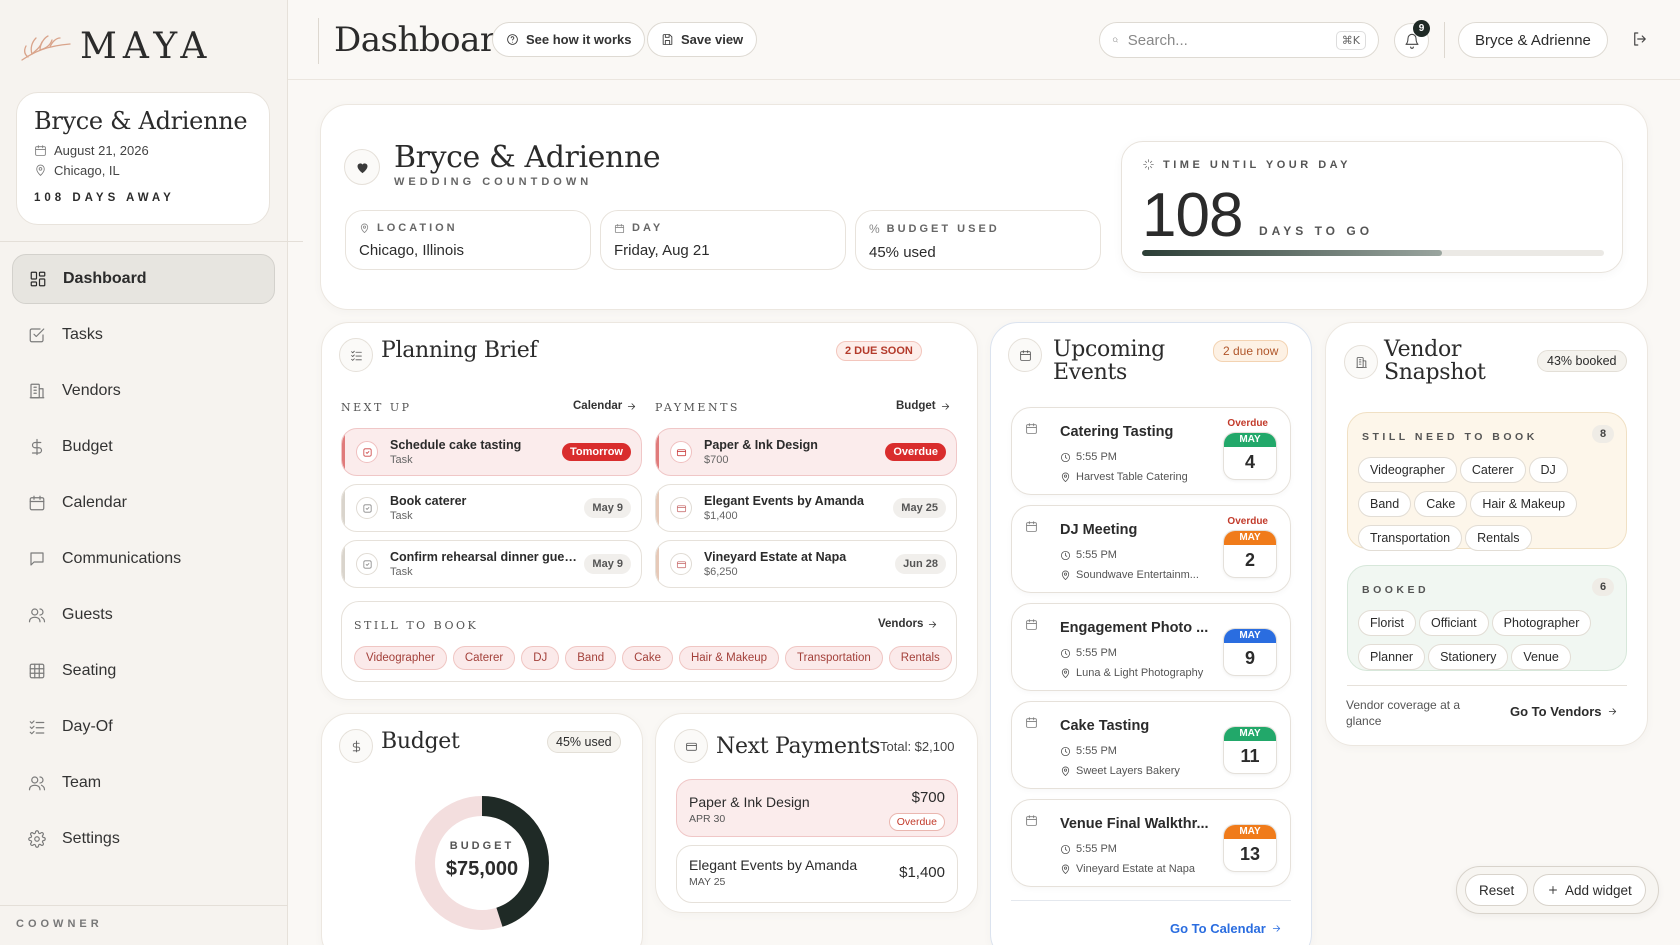  What do you see at coordinates (794, 452) in the screenshot?
I see `payment-text: Paper & Ink Design $700` at bounding box center [794, 452].